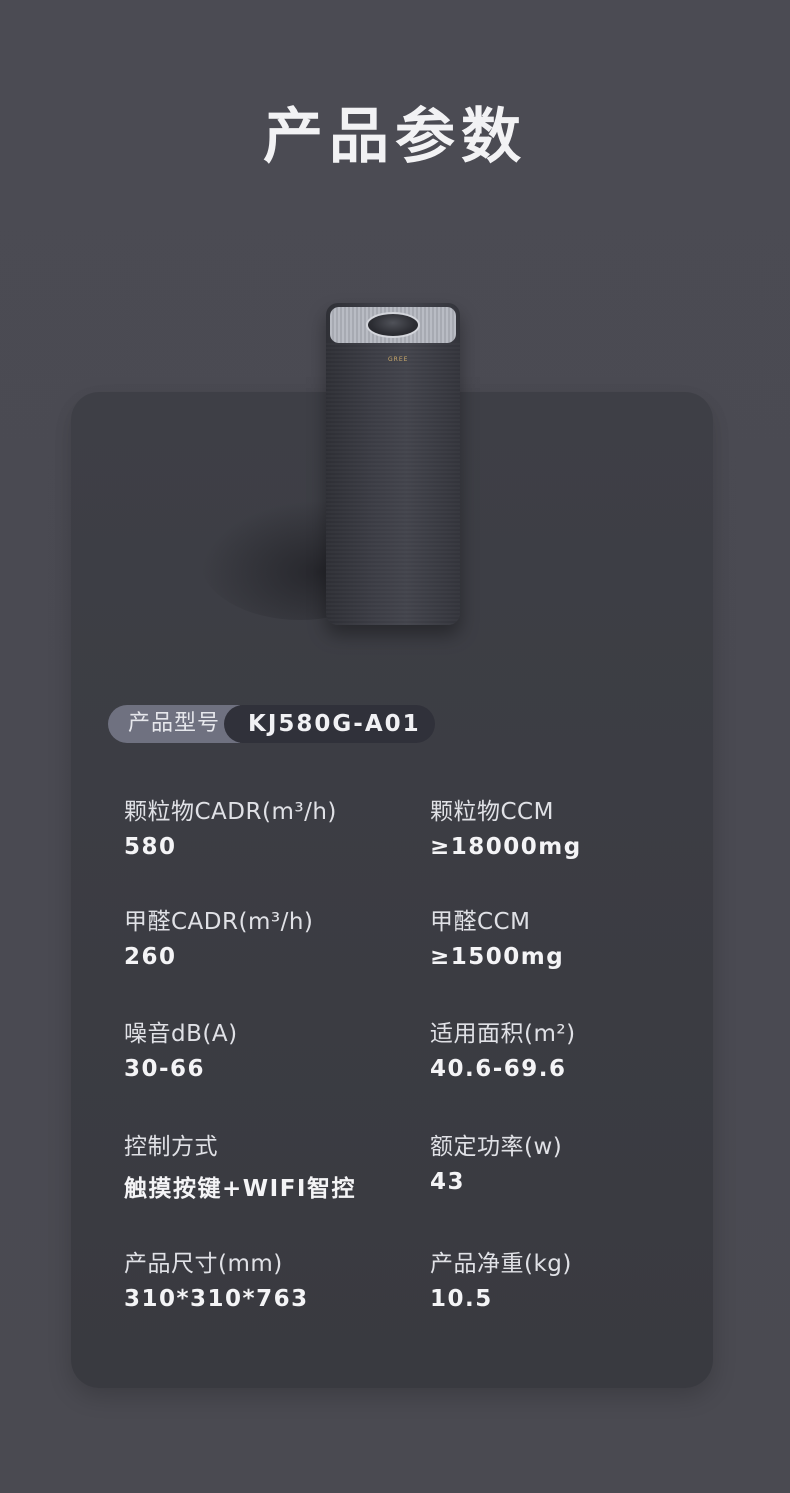  Describe the element at coordinates (393, 484) in the screenshot. I see `fabric-texture` at that location.